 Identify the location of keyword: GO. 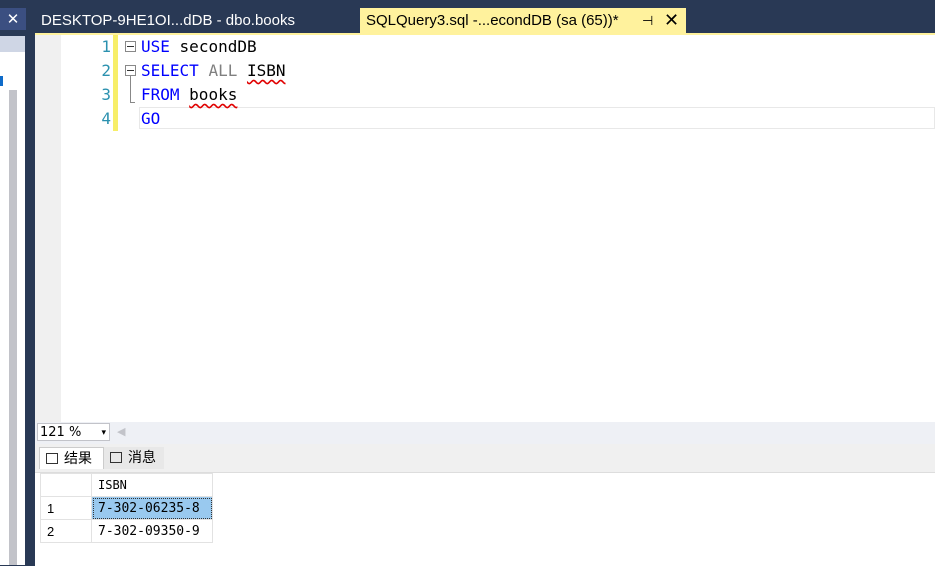
(151, 118).